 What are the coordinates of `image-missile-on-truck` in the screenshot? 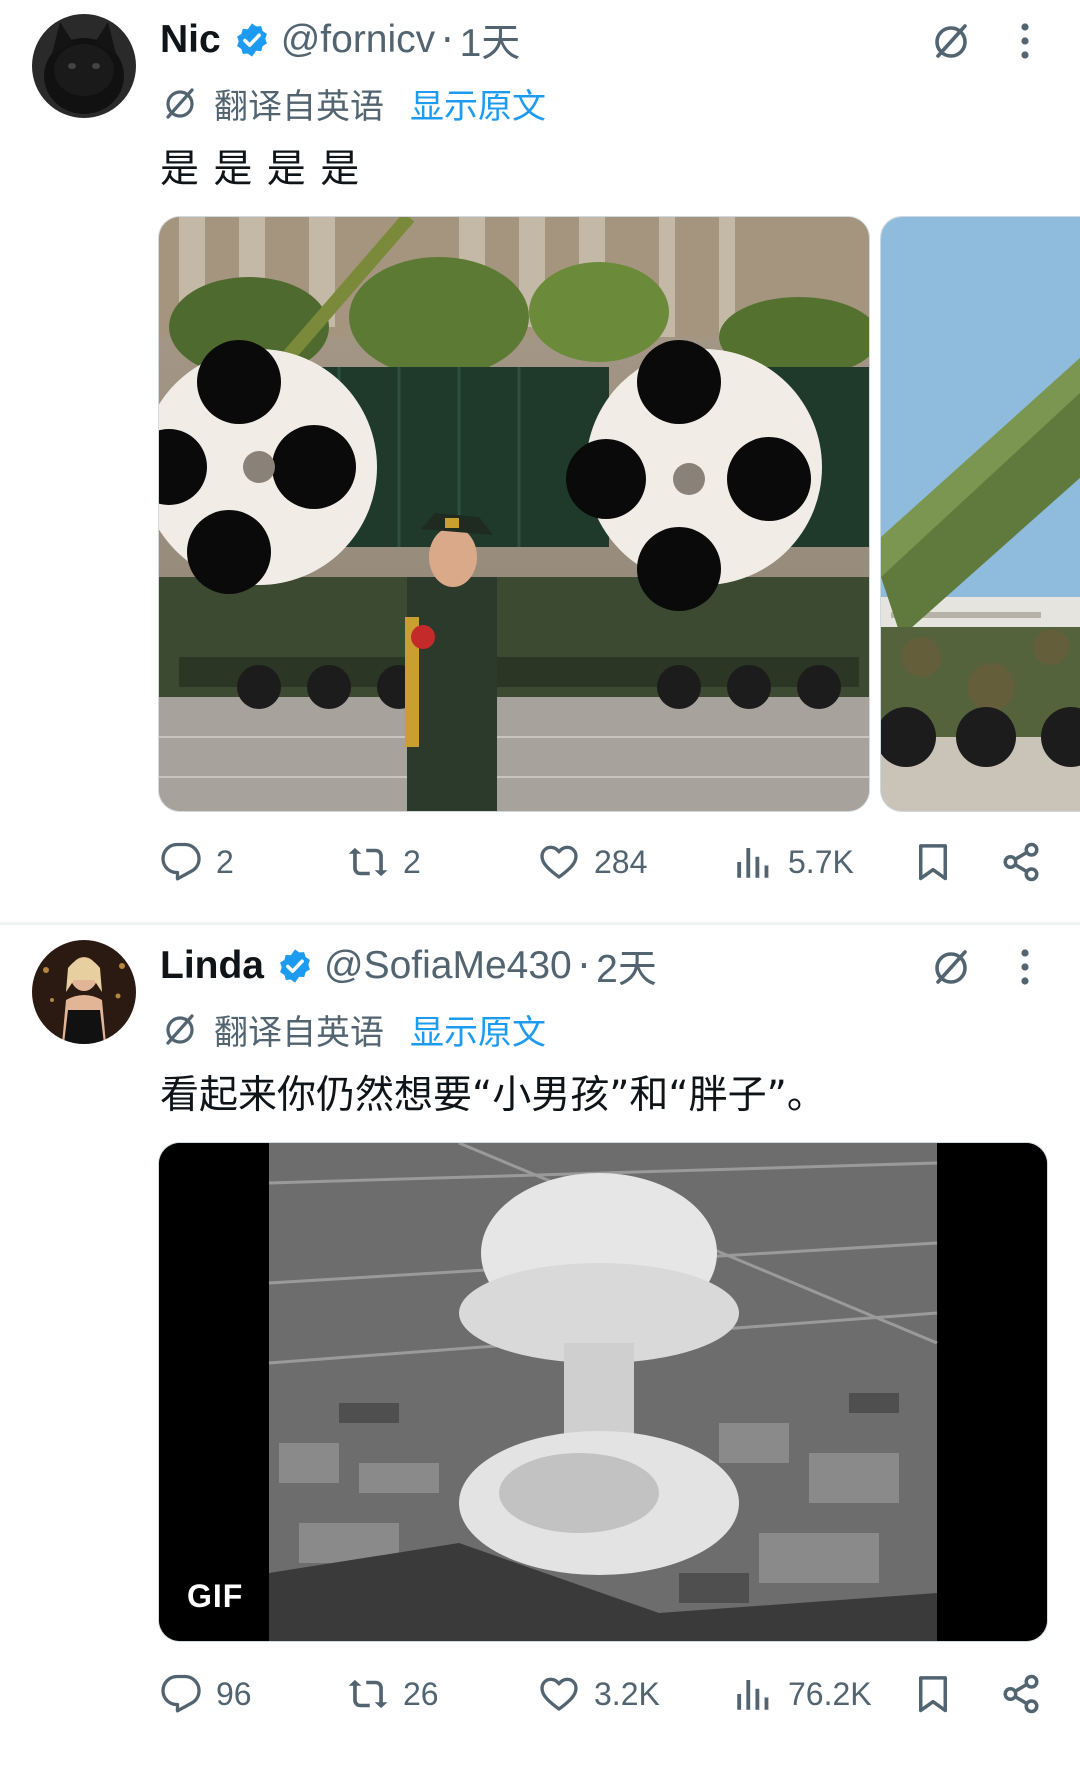 It's located at (980, 514).